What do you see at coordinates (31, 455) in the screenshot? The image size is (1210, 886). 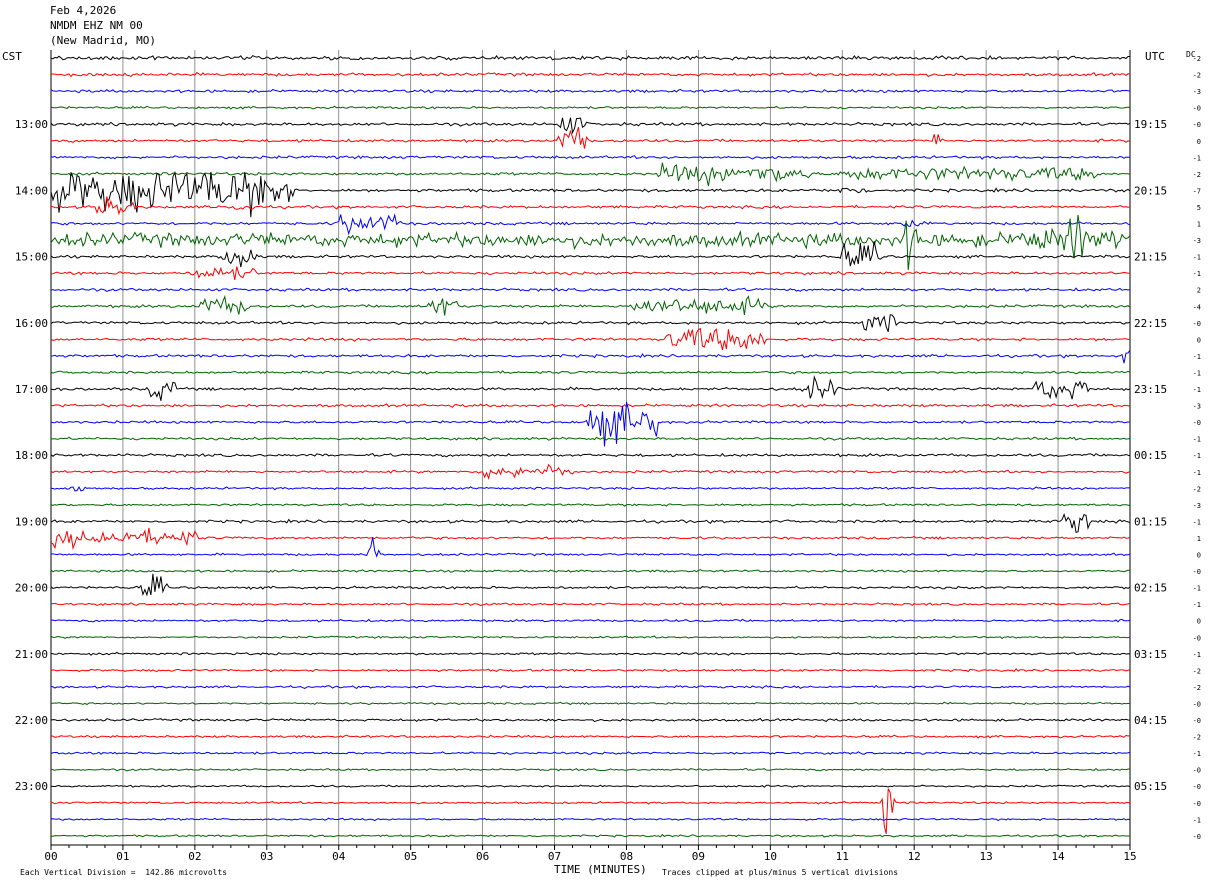 I see `left-hour-label: 18:00` at bounding box center [31, 455].